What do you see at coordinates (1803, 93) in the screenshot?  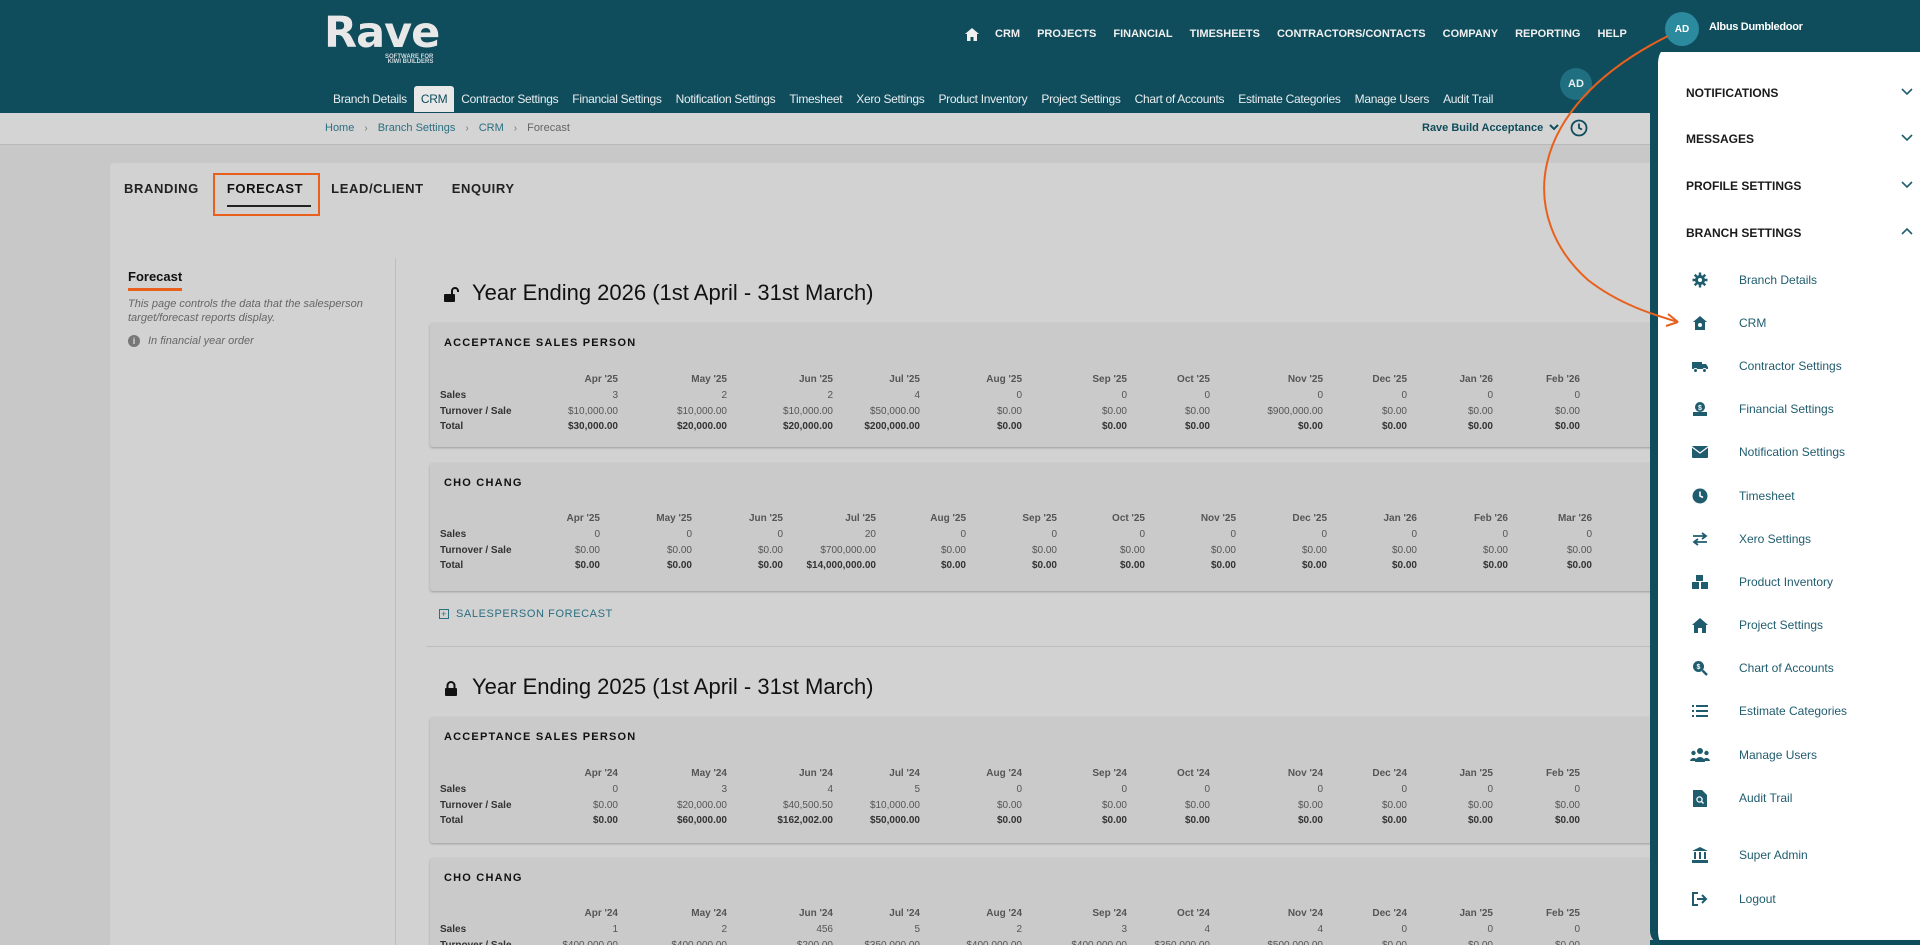 I see `section-notifications: NOTIFICATIONS` at bounding box center [1803, 93].